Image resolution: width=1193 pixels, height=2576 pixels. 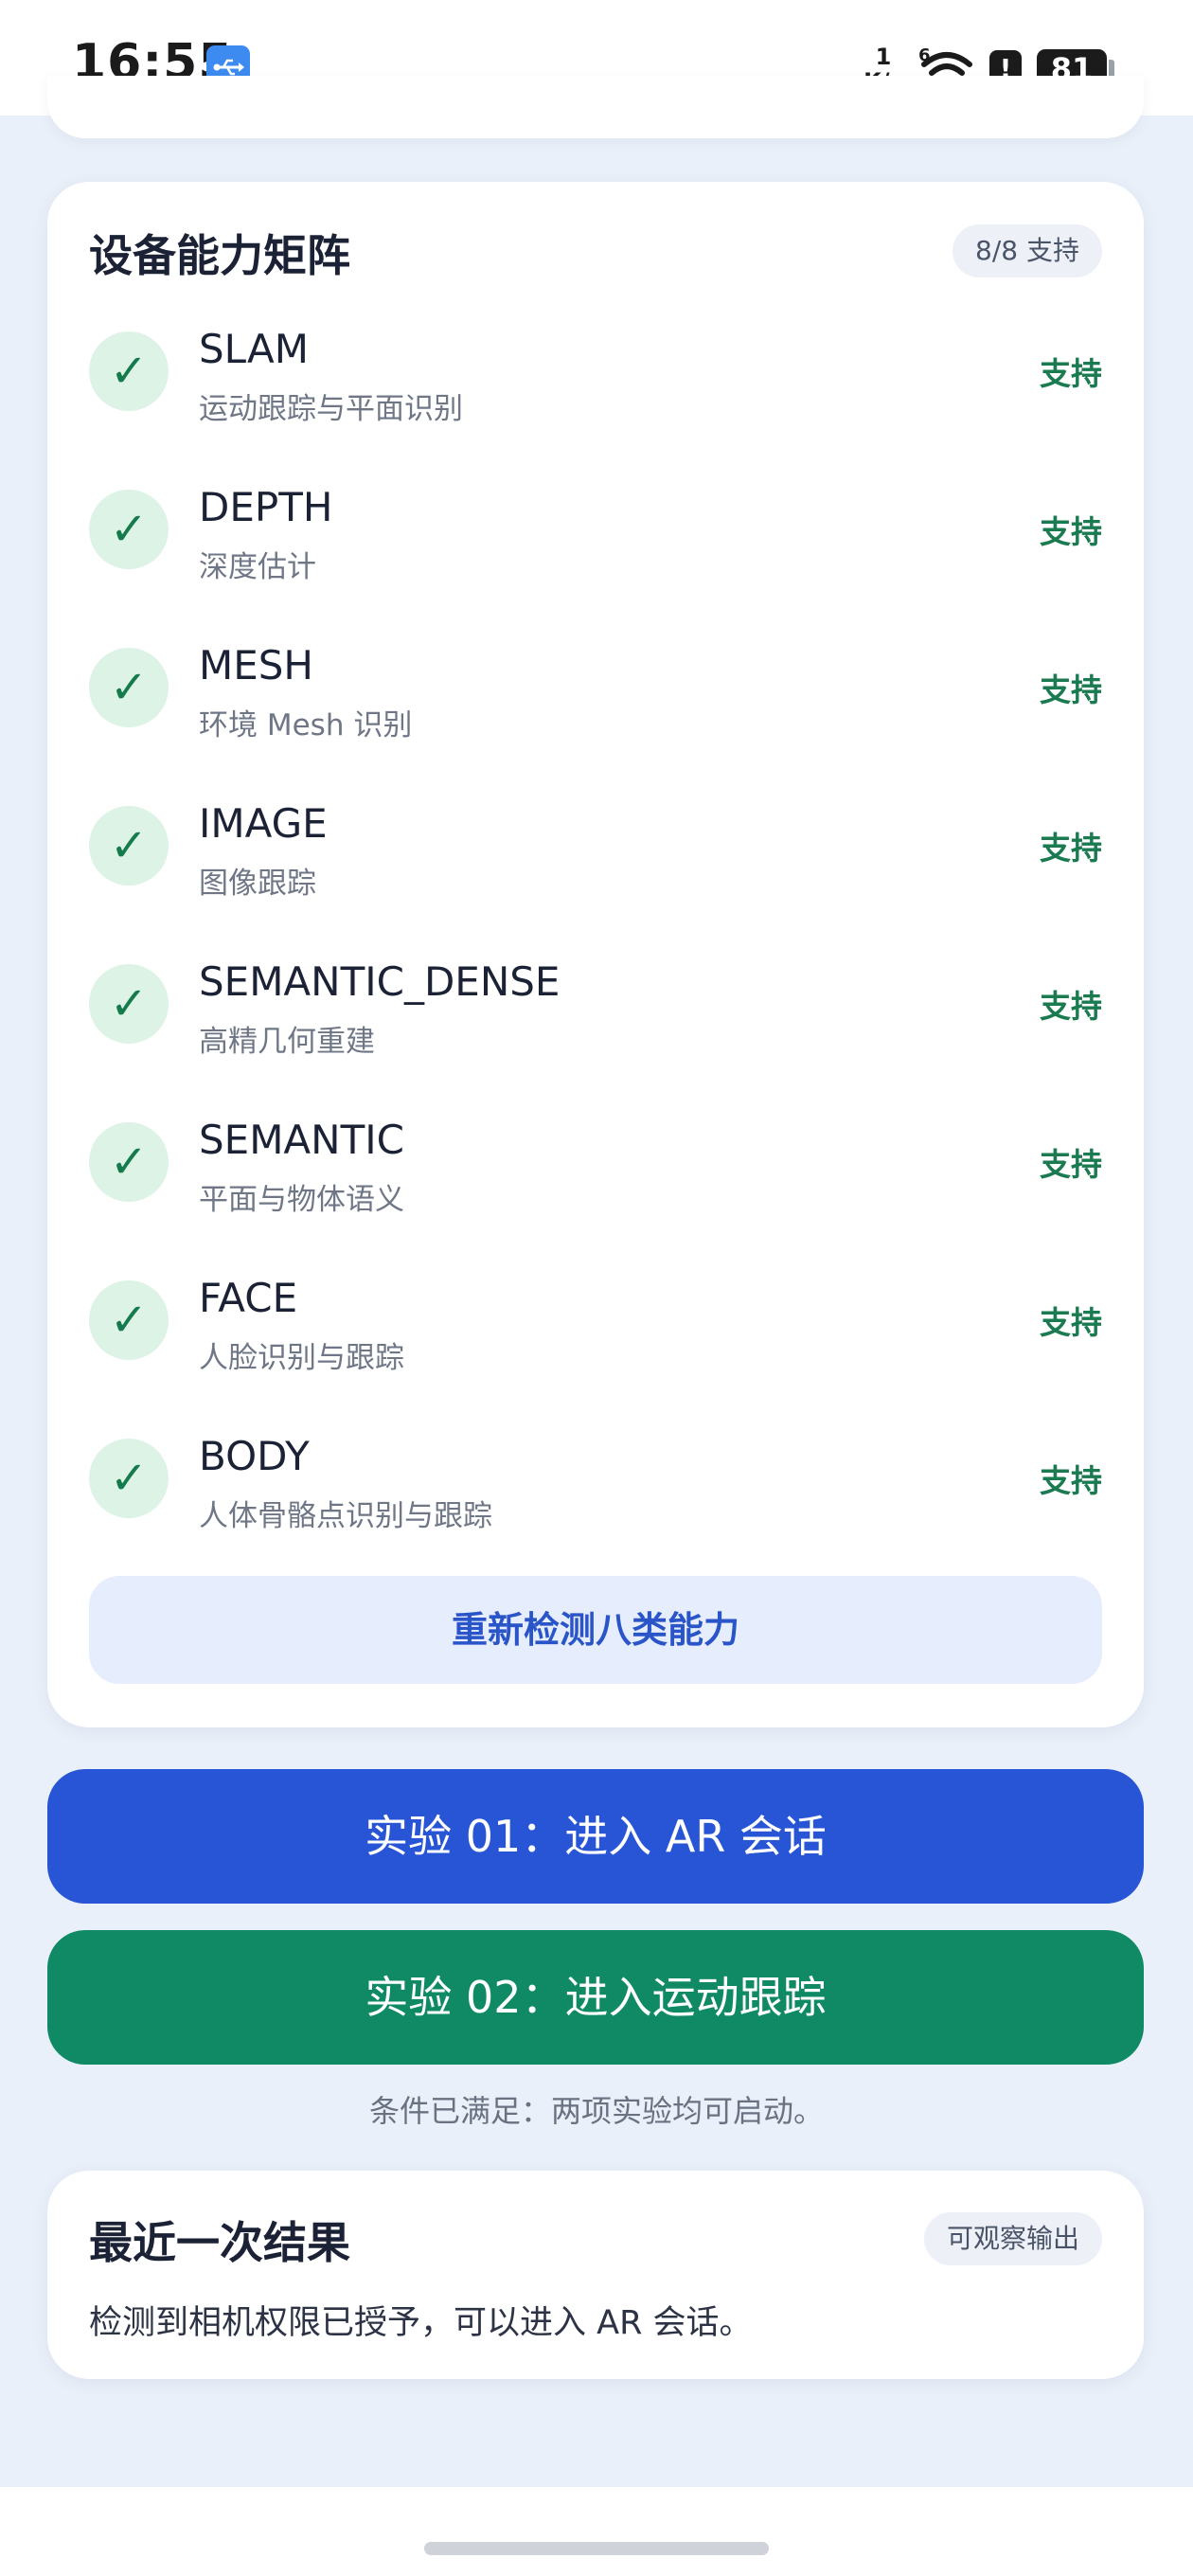 What do you see at coordinates (595, 847) in the screenshot?
I see `capability-item-image: ✓ IMAGE 图像跟踪 支持` at bounding box center [595, 847].